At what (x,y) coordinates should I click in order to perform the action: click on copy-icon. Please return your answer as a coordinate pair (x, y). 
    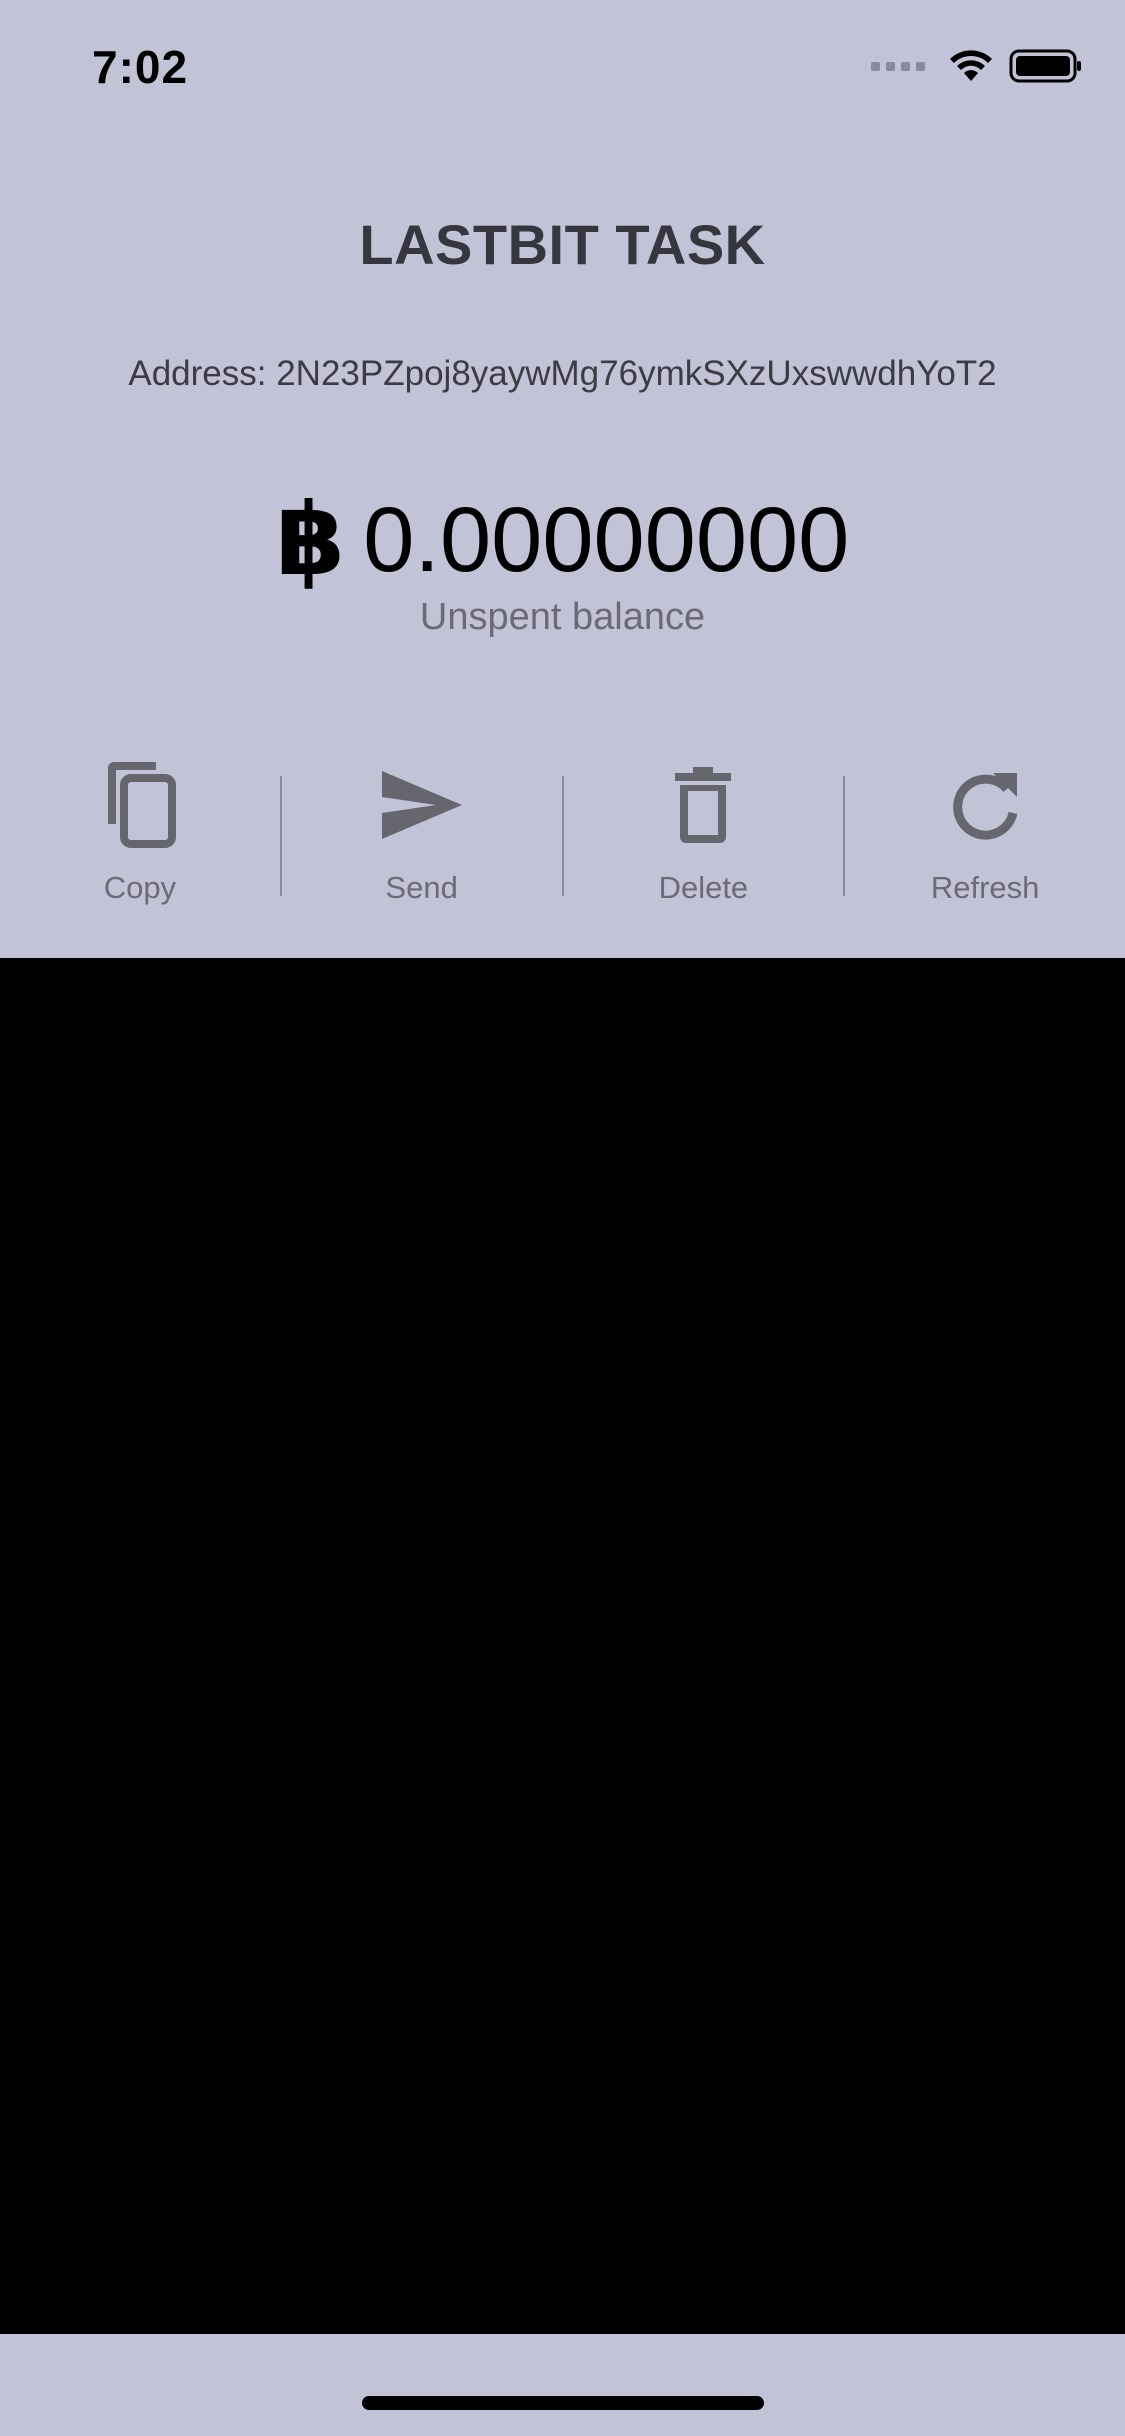
    Looking at the image, I should click on (140, 805).